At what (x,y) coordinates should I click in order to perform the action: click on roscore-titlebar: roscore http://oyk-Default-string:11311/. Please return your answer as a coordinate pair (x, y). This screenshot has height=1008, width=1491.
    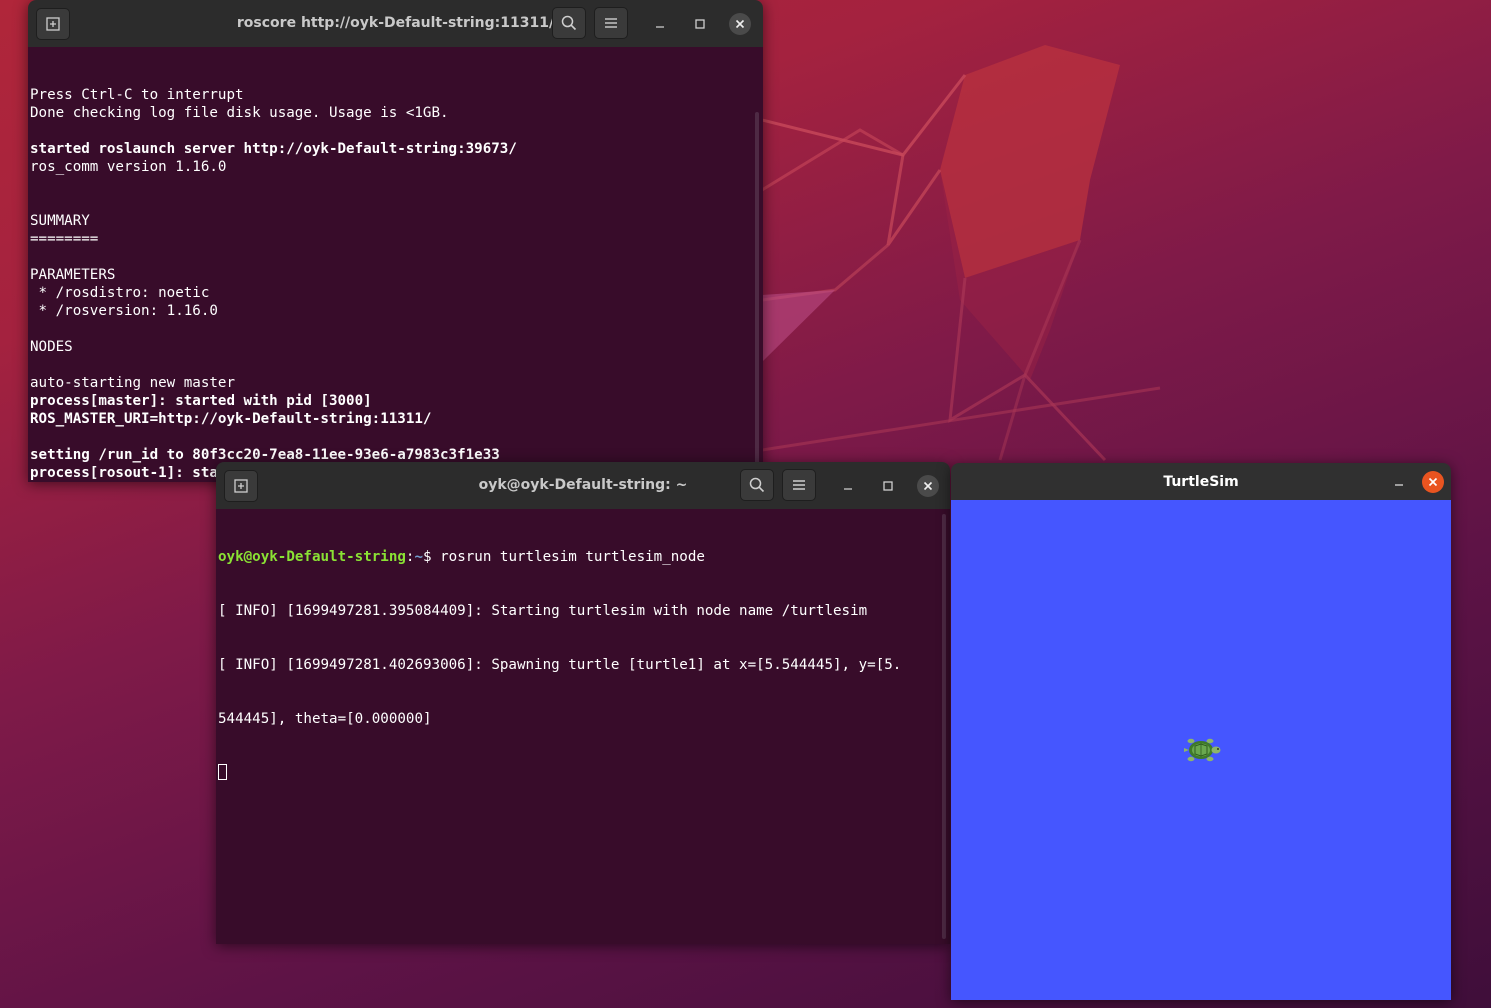
    Looking at the image, I should click on (395, 23).